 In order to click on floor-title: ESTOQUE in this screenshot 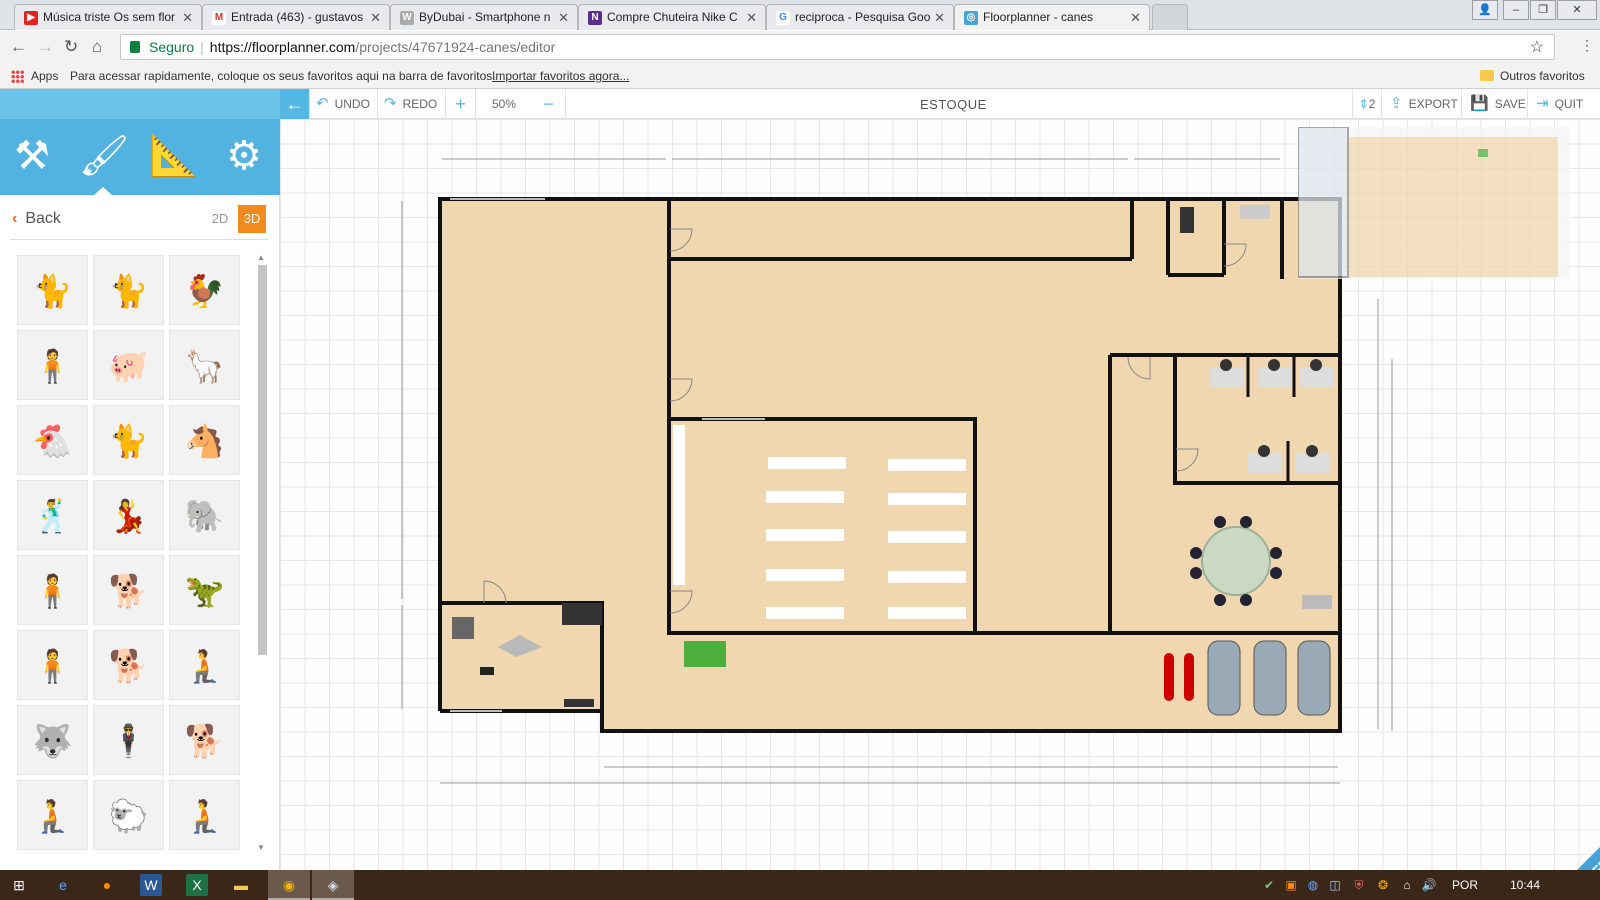, I will do `click(953, 104)`.